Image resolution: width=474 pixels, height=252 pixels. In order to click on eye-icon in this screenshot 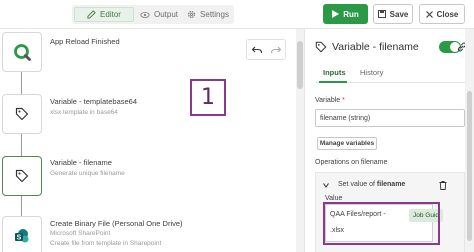, I will do `click(145, 14)`.